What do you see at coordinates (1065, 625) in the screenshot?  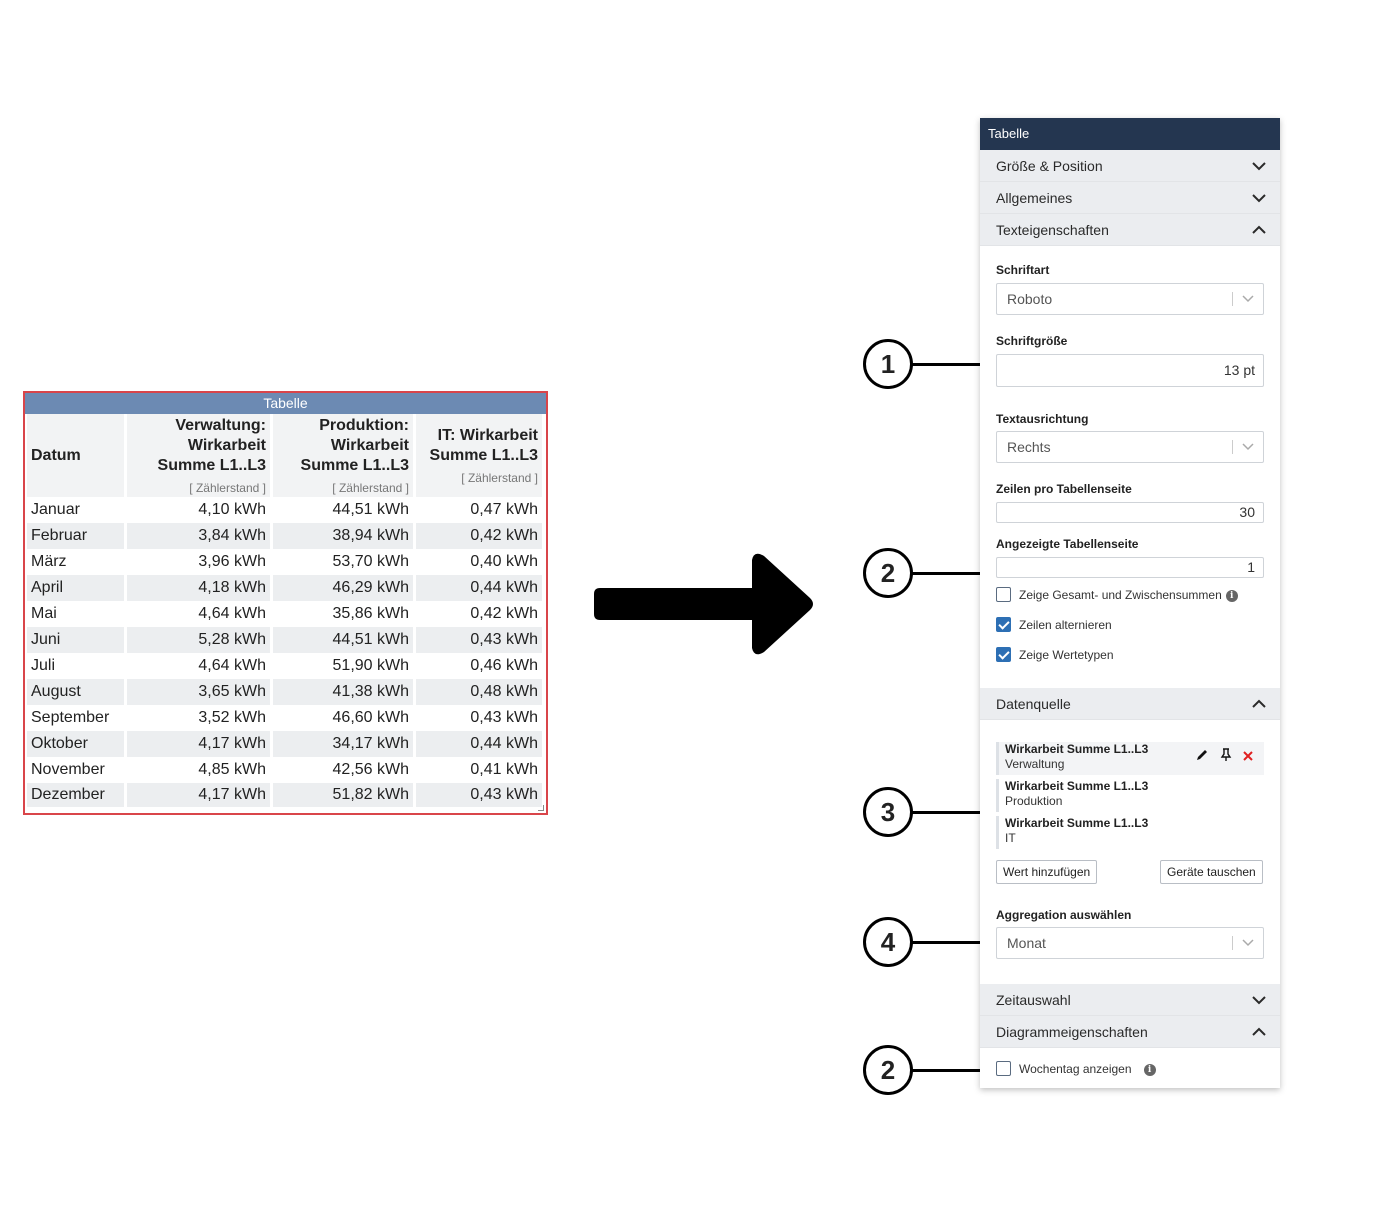 I see `zeilen-alternieren-label: Zeilen alternieren` at bounding box center [1065, 625].